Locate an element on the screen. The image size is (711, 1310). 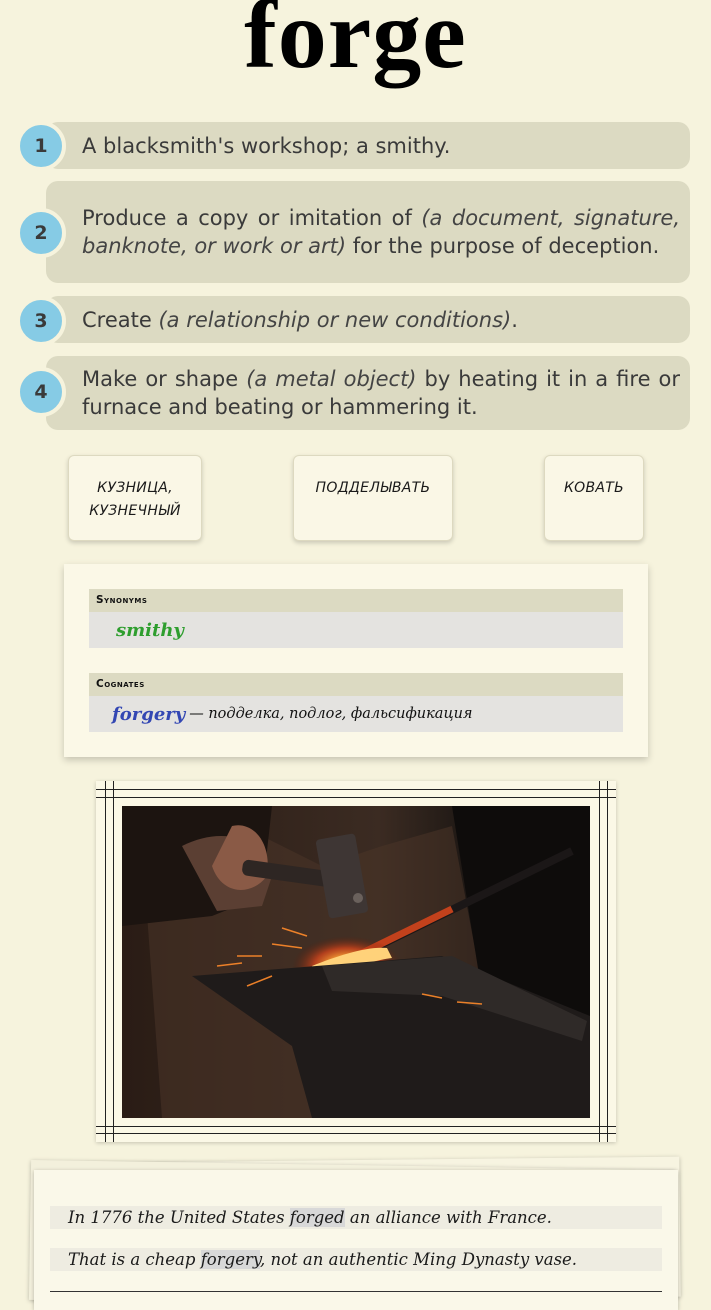
cognates-heading: Cognates is located at coordinates (356, 684).